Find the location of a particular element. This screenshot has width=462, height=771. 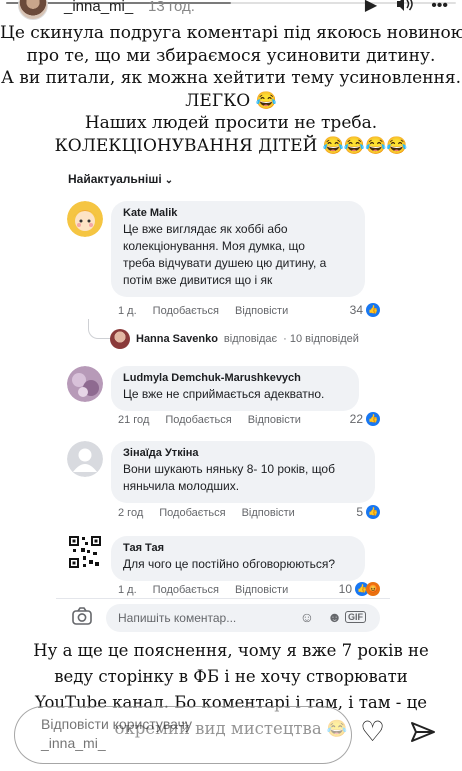

username: _inna_mi_ is located at coordinates (98, 7).